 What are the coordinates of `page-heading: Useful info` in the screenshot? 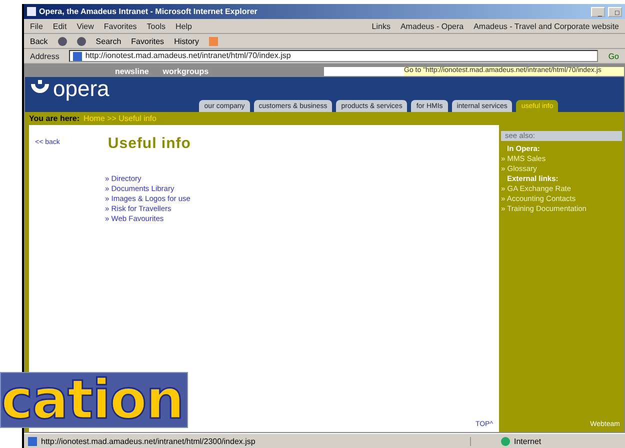 It's located at (149, 143).